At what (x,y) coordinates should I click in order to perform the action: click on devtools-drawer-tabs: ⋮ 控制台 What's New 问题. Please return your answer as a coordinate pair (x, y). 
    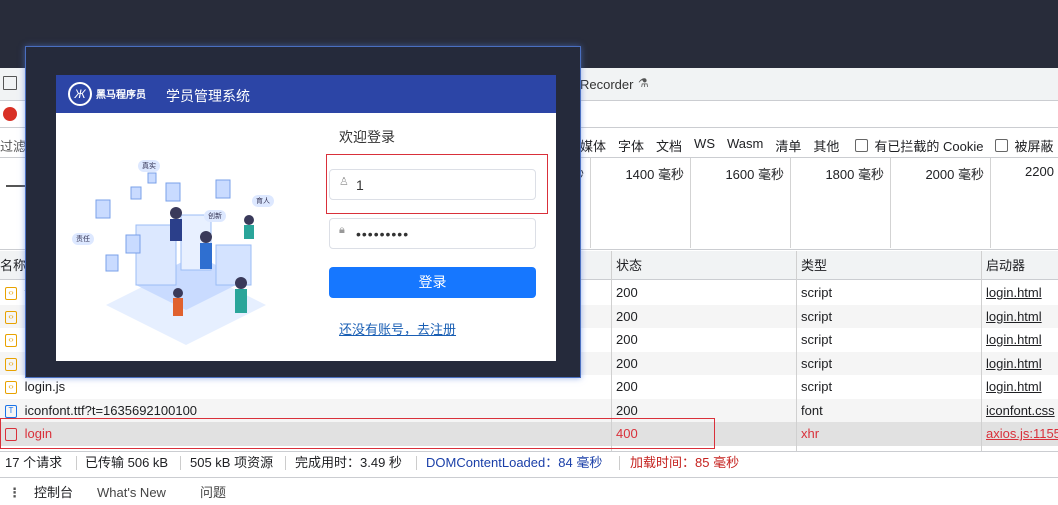
    Looking at the image, I should click on (529, 491).